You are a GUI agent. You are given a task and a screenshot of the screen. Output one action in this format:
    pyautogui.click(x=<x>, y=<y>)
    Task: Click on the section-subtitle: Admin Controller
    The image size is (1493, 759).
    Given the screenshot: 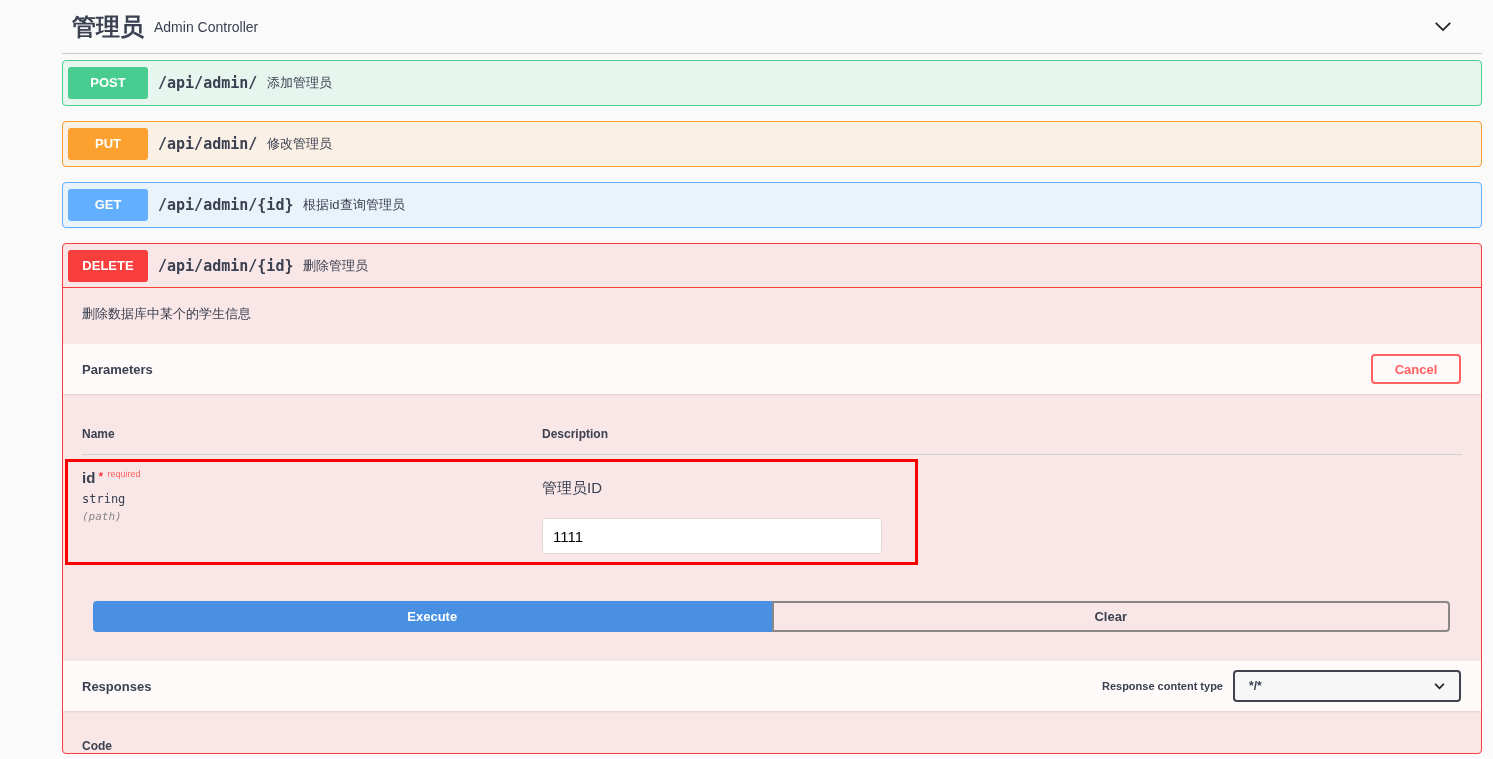 What is the action you would take?
    pyautogui.click(x=206, y=26)
    